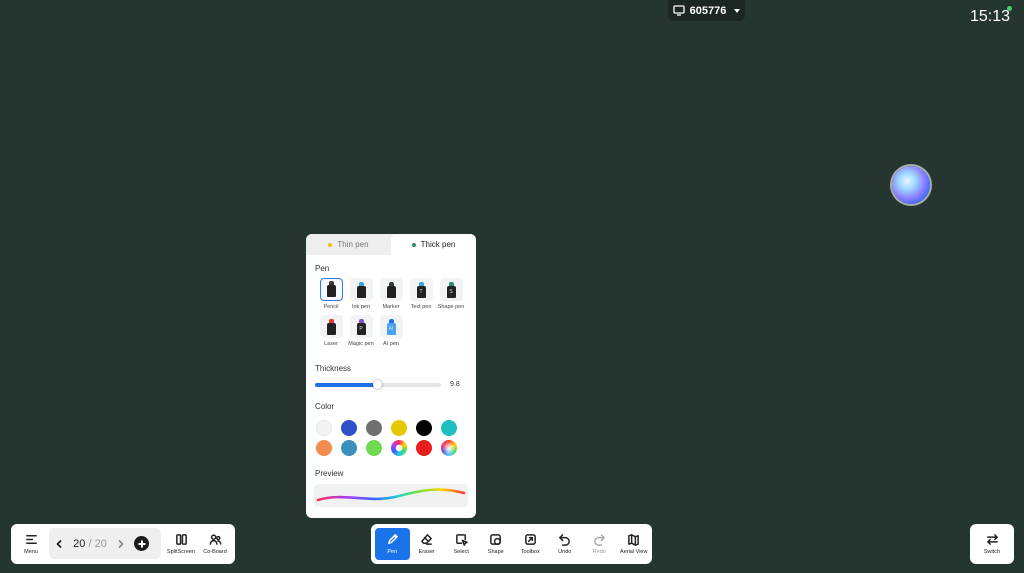  What do you see at coordinates (1009, 8) in the screenshot?
I see `connection-status-dot` at bounding box center [1009, 8].